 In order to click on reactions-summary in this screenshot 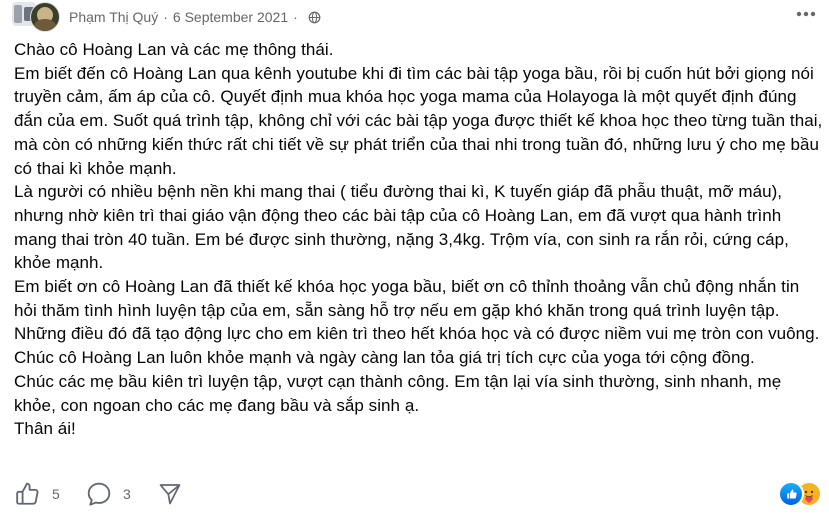, I will do `click(802, 494)`.